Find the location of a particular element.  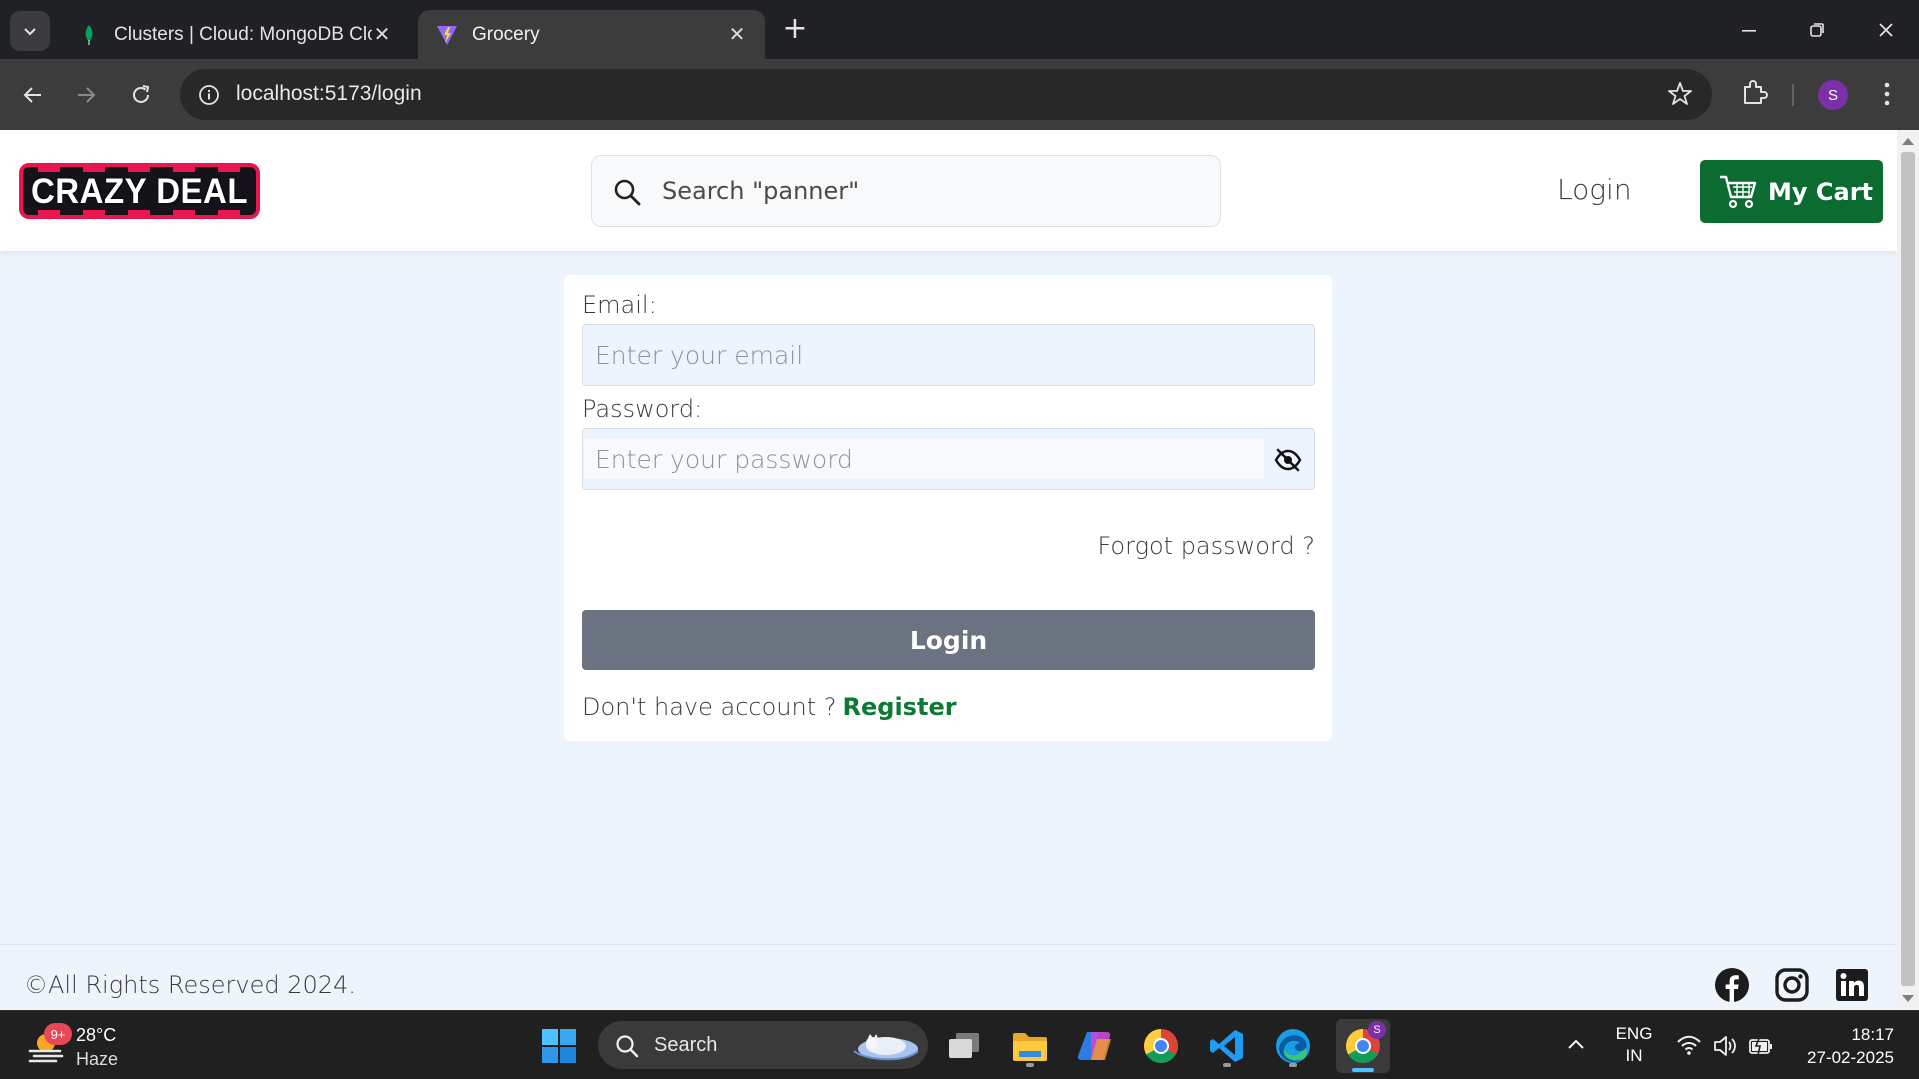

windows-logo-icon is located at coordinates (559, 1046).